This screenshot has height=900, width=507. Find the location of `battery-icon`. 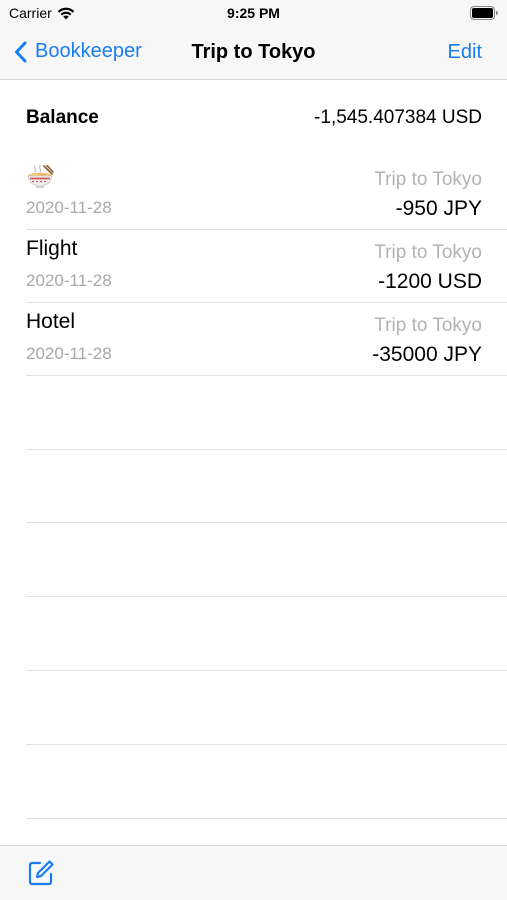

battery-icon is located at coordinates (484, 13).